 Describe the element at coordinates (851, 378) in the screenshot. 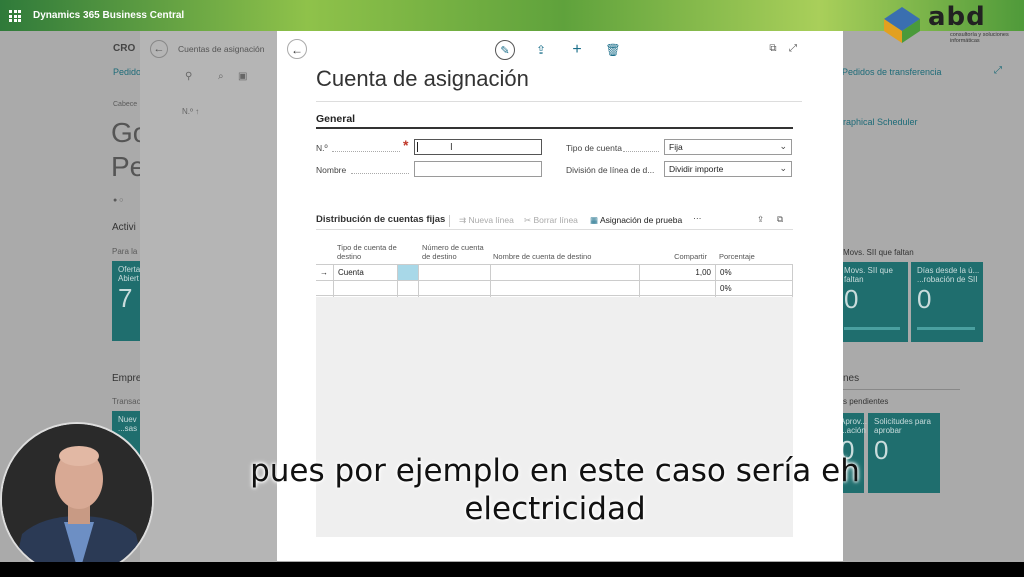

I see `aprobaciones-heading: nes` at that location.